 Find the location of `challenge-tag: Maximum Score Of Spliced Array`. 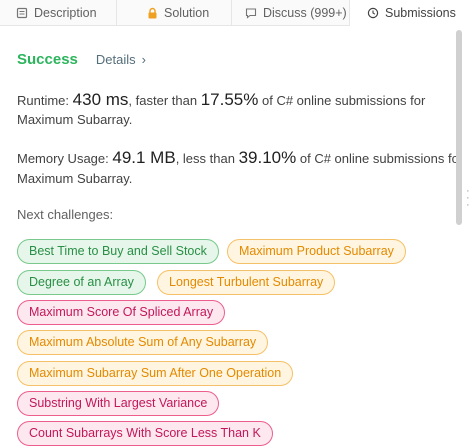

challenge-tag: Maximum Score Of Spliced Array is located at coordinates (121, 312).